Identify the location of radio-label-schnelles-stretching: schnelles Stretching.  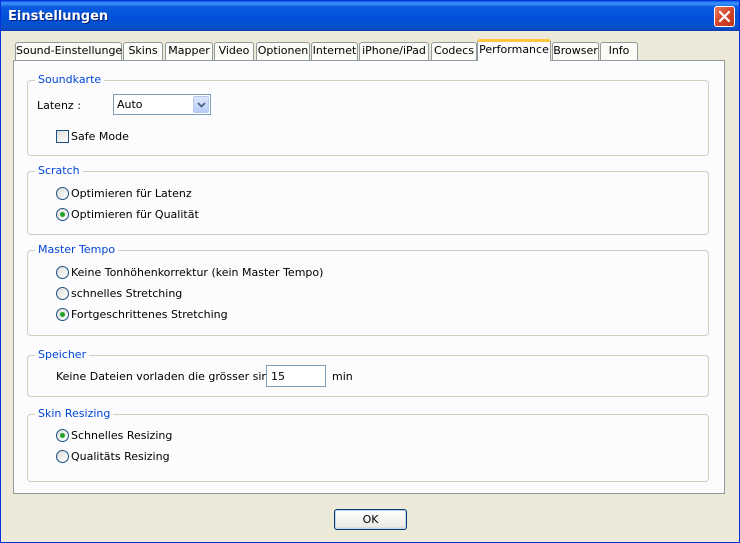
(127, 293).